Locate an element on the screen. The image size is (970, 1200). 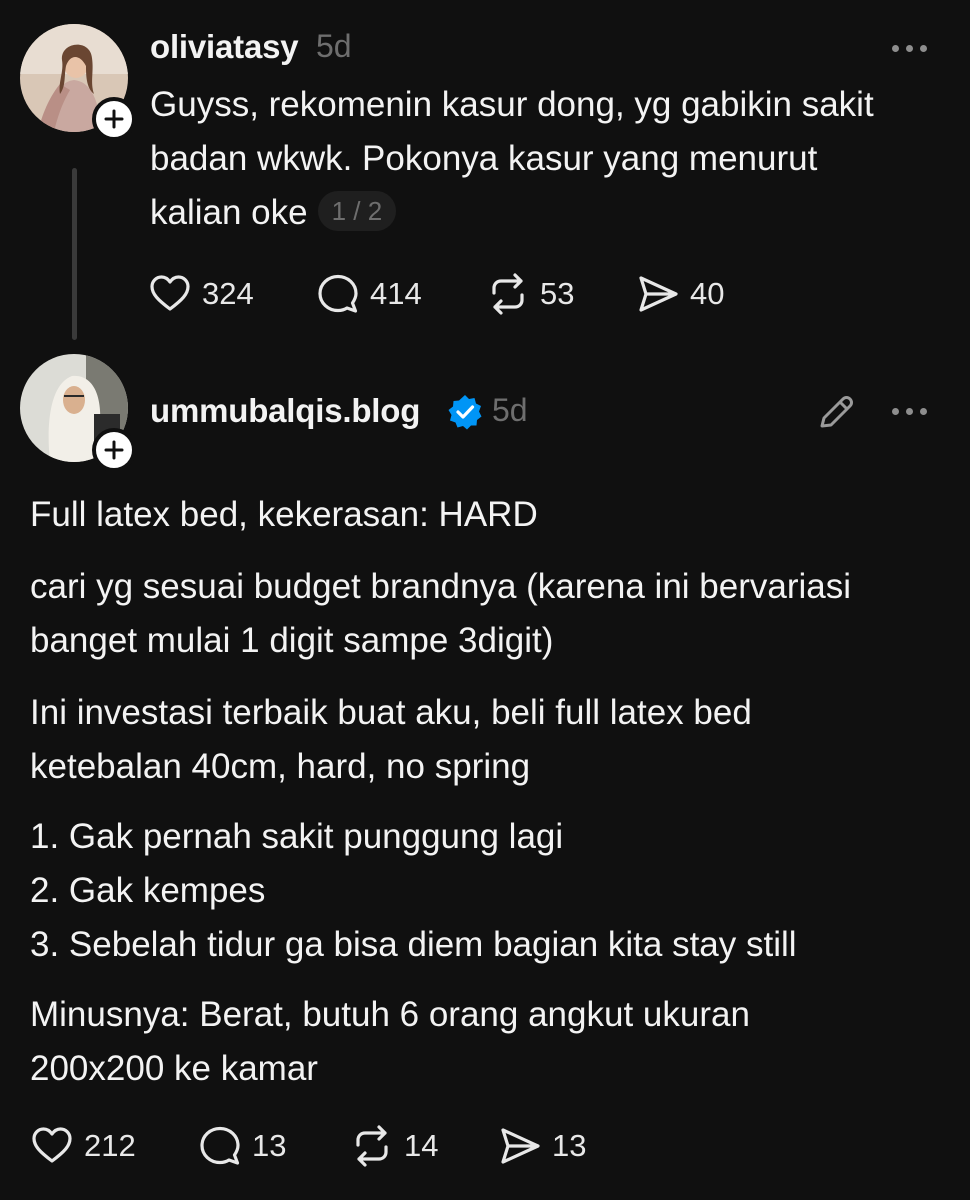
repost-count: 53 is located at coordinates (557, 293).